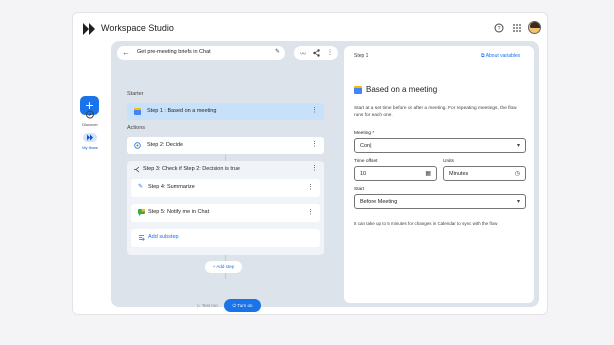  I want to click on start-label: Start, so click(359, 189).